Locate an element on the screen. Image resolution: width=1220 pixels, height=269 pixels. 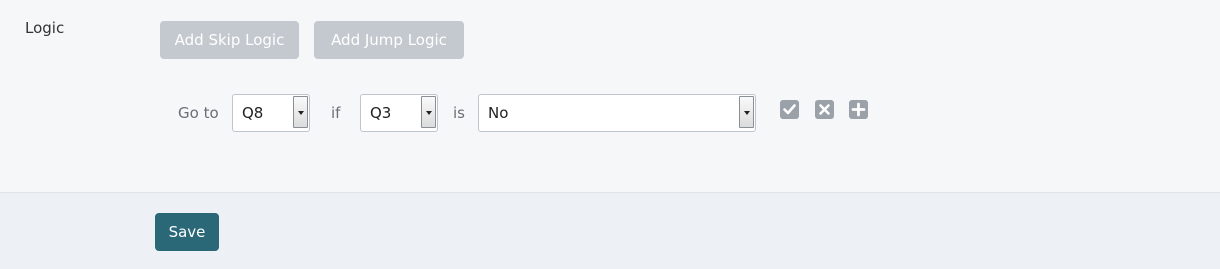
logic-rule-row: Go to Q8 if Q3 is No is located at coordinates (610, 113).